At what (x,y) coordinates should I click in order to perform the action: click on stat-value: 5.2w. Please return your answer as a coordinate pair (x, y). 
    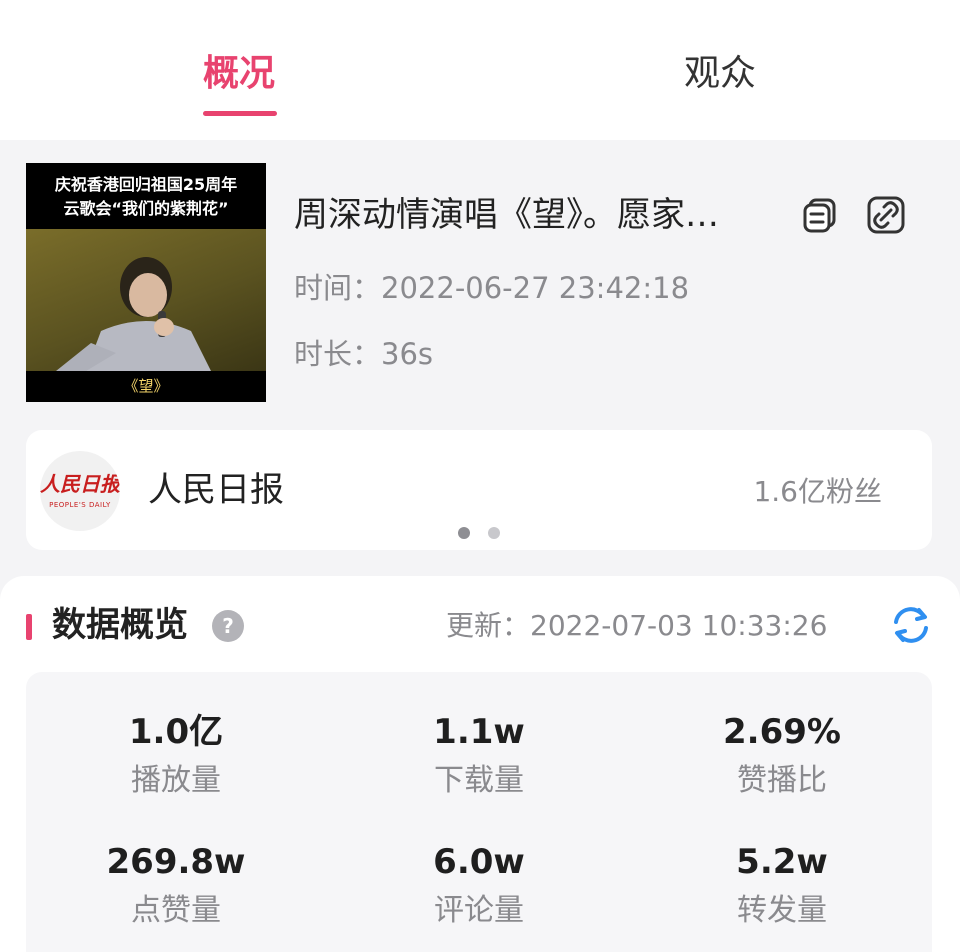
    Looking at the image, I should click on (782, 862).